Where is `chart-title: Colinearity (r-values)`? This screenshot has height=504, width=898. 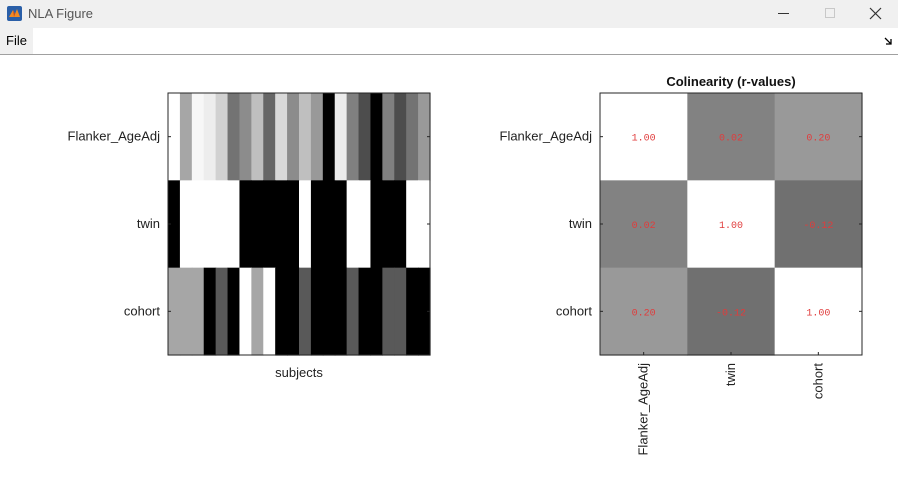 chart-title: Colinearity (r-values) is located at coordinates (730, 81).